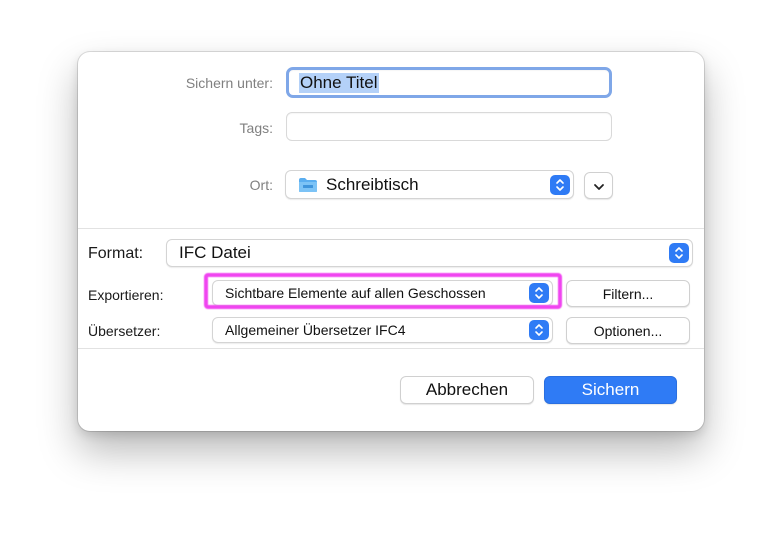 The image size is (783, 535). What do you see at coordinates (679, 253) in the screenshot?
I see `format-stepper-icon` at bounding box center [679, 253].